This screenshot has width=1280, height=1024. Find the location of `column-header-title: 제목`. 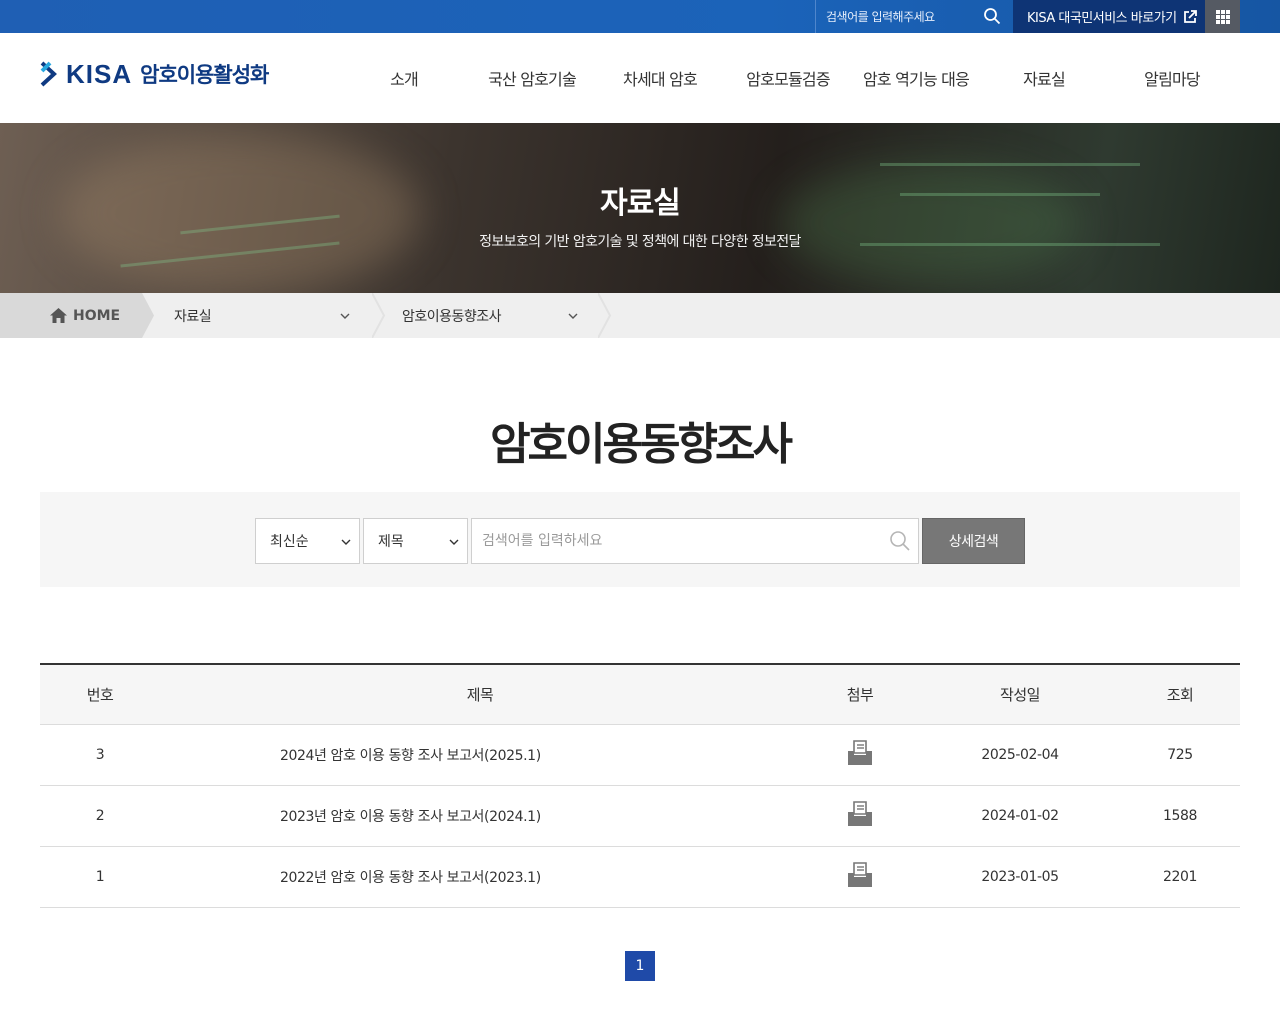

column-header-title: 제목 is located at coordinates (480, 694).